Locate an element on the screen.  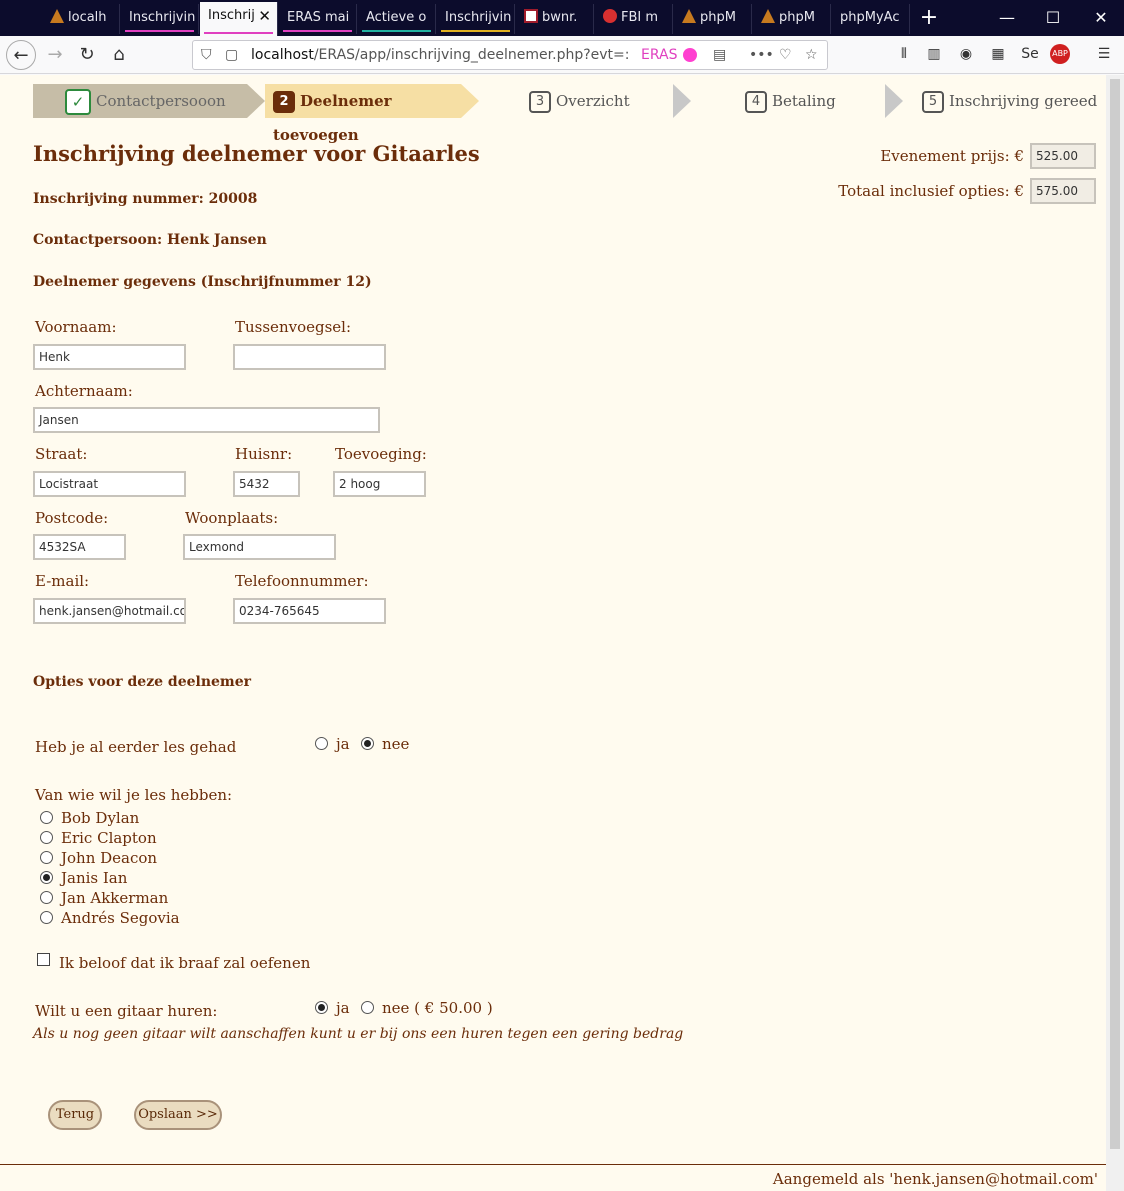
tab-label: phpMyAc is located at coordinates (870, 17).